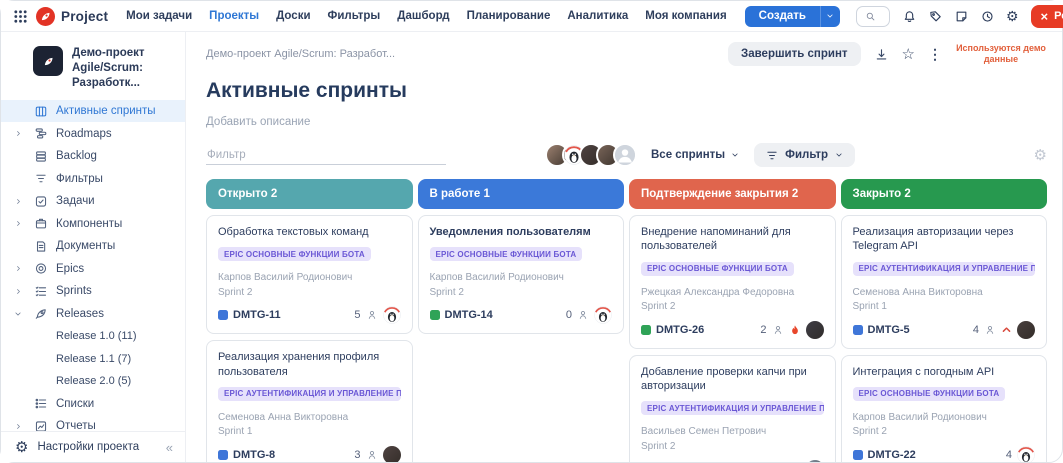 The image size is (1063, 463). I want to click on column-header: Подтверждение закрытия 2, so click(732, 194).